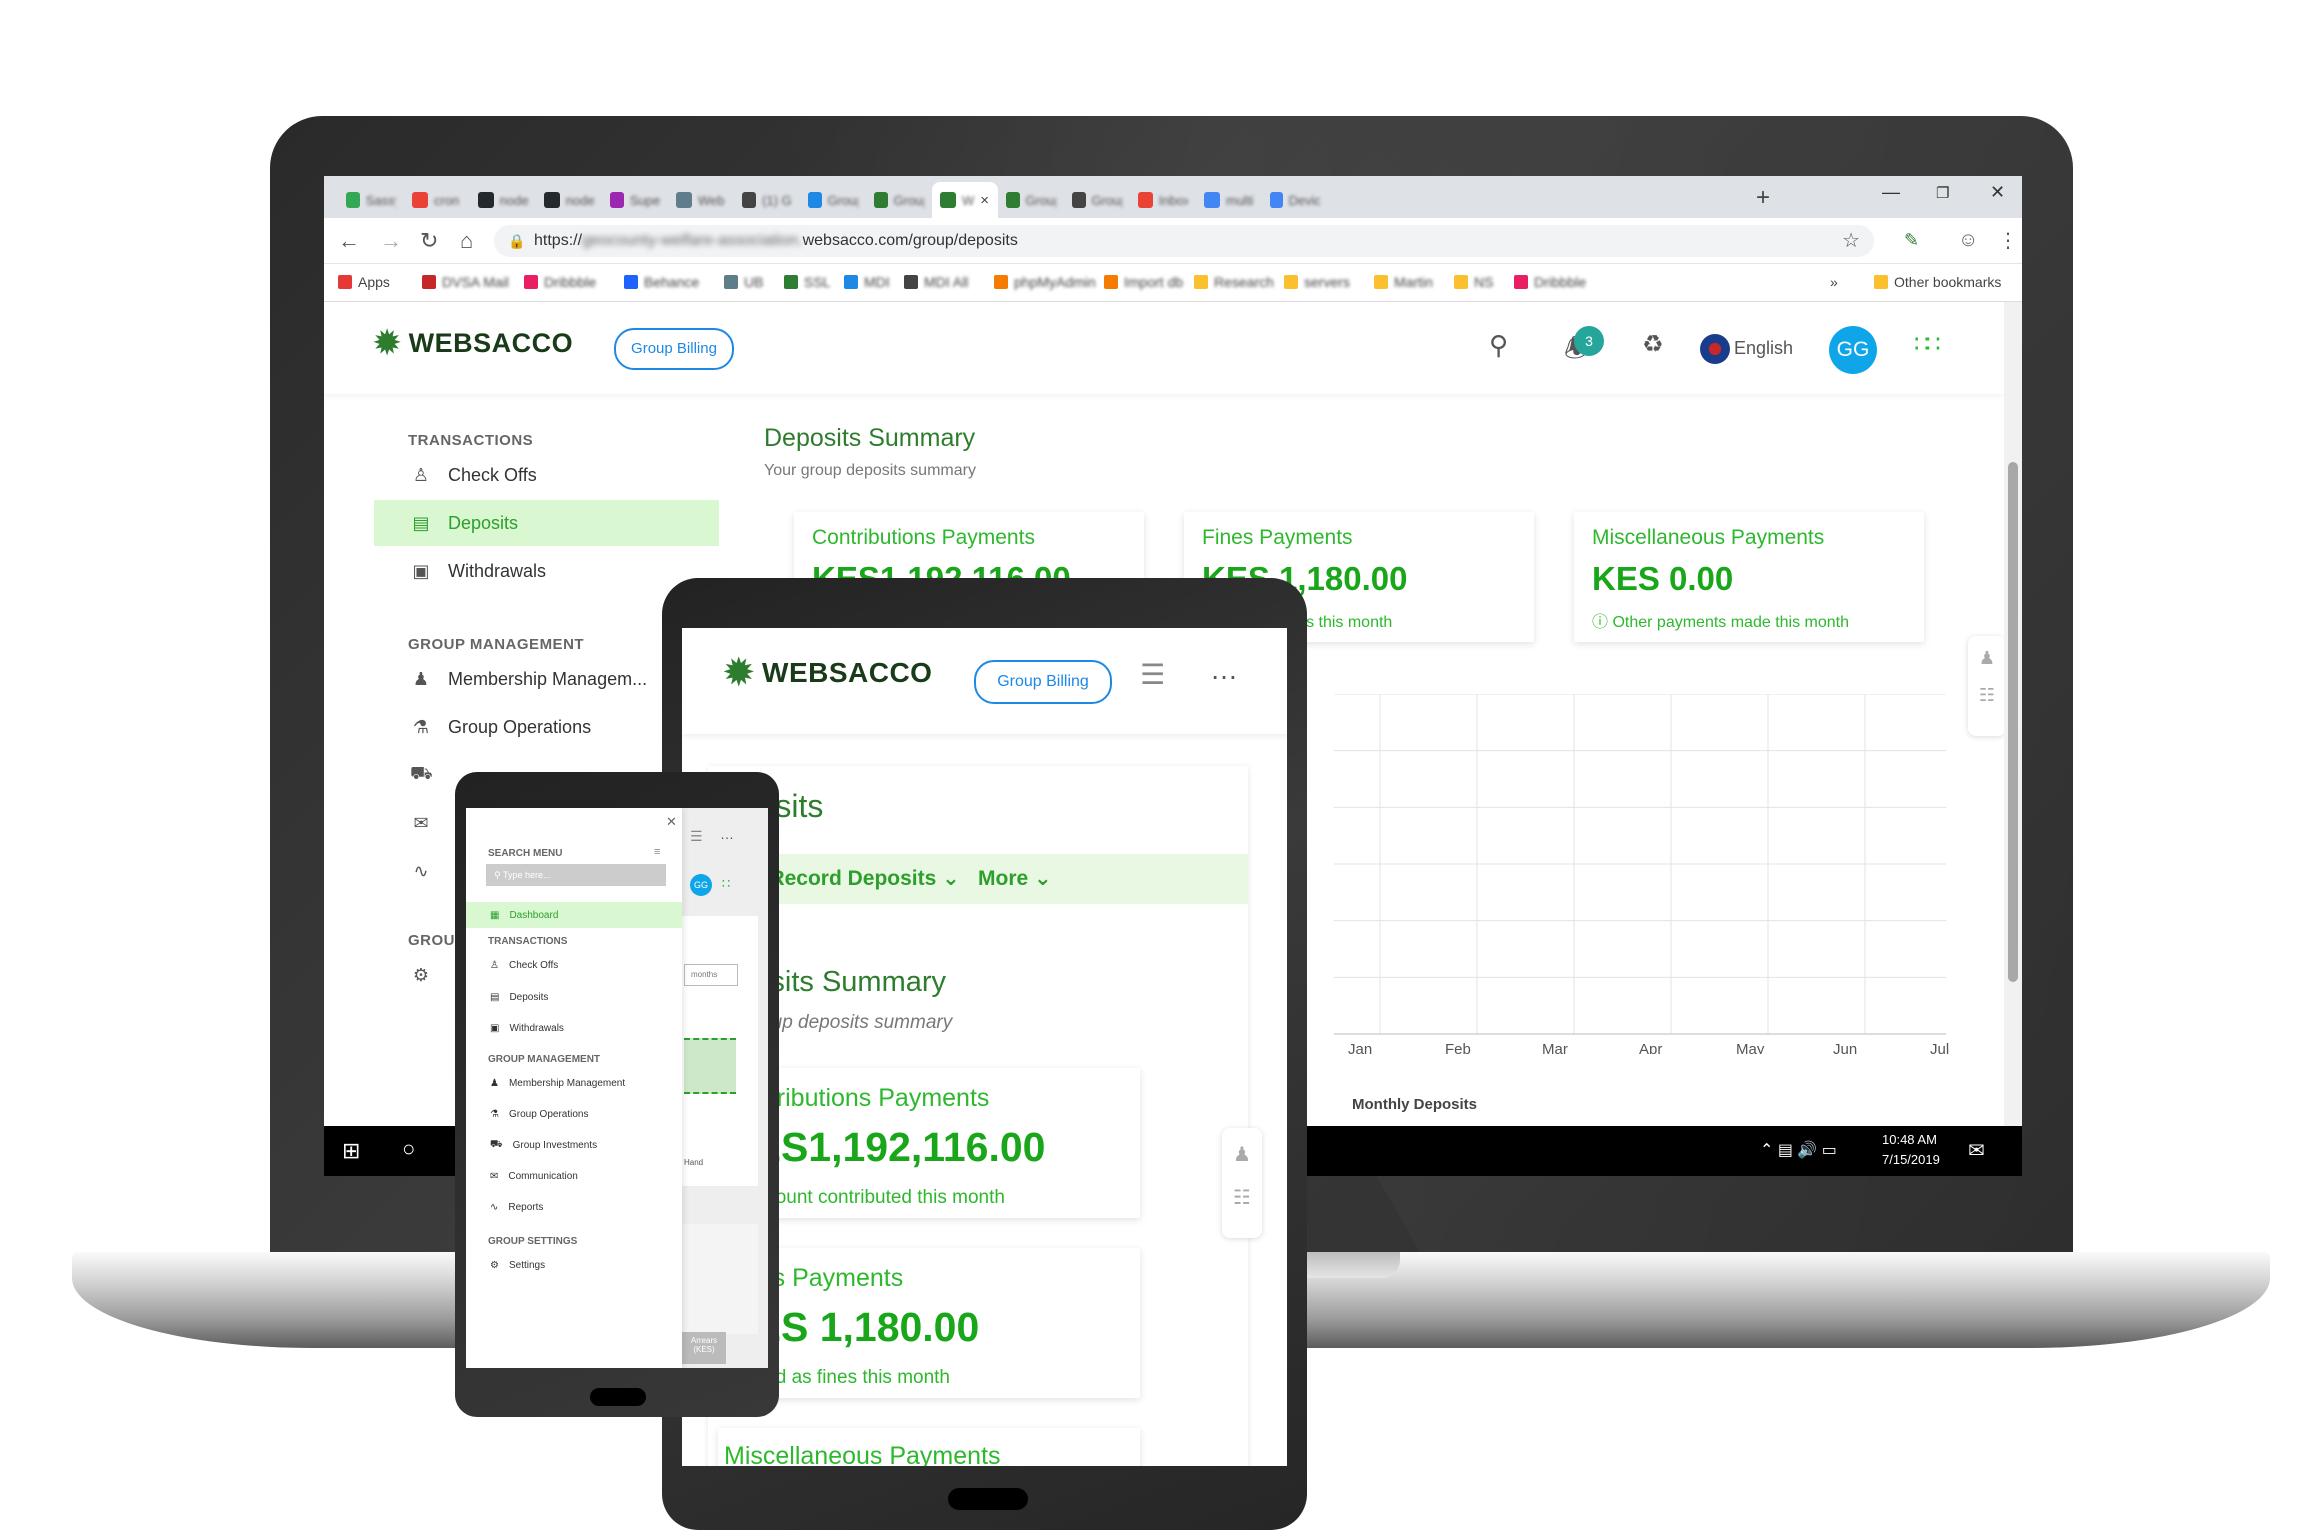 The height and width of the screenshot is (1538, 2320). What do you see at coordinates (364, 282) in the screenshot?
I see `apps-bookmark: Apps` at bounding box center [364, 282].